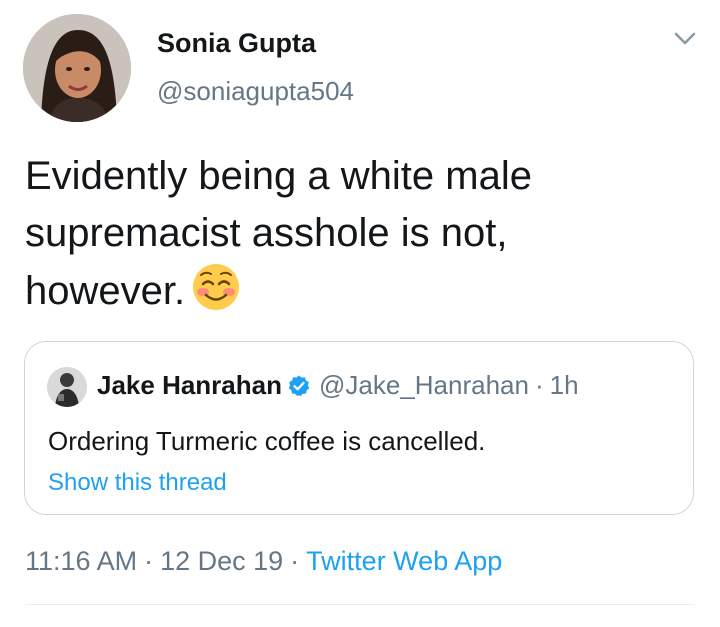  What do you see at coordinates (685, 39) in the screenshot?
I see `chevron-down-icon` at bounding box center [685, 39].